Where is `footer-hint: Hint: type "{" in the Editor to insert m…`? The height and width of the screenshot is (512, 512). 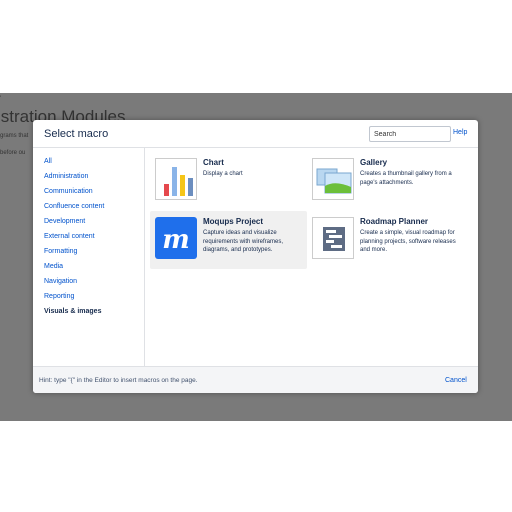 footer-hint: Hint: type "{" in the Editor to insert m… is located at coordinates (118, 380).